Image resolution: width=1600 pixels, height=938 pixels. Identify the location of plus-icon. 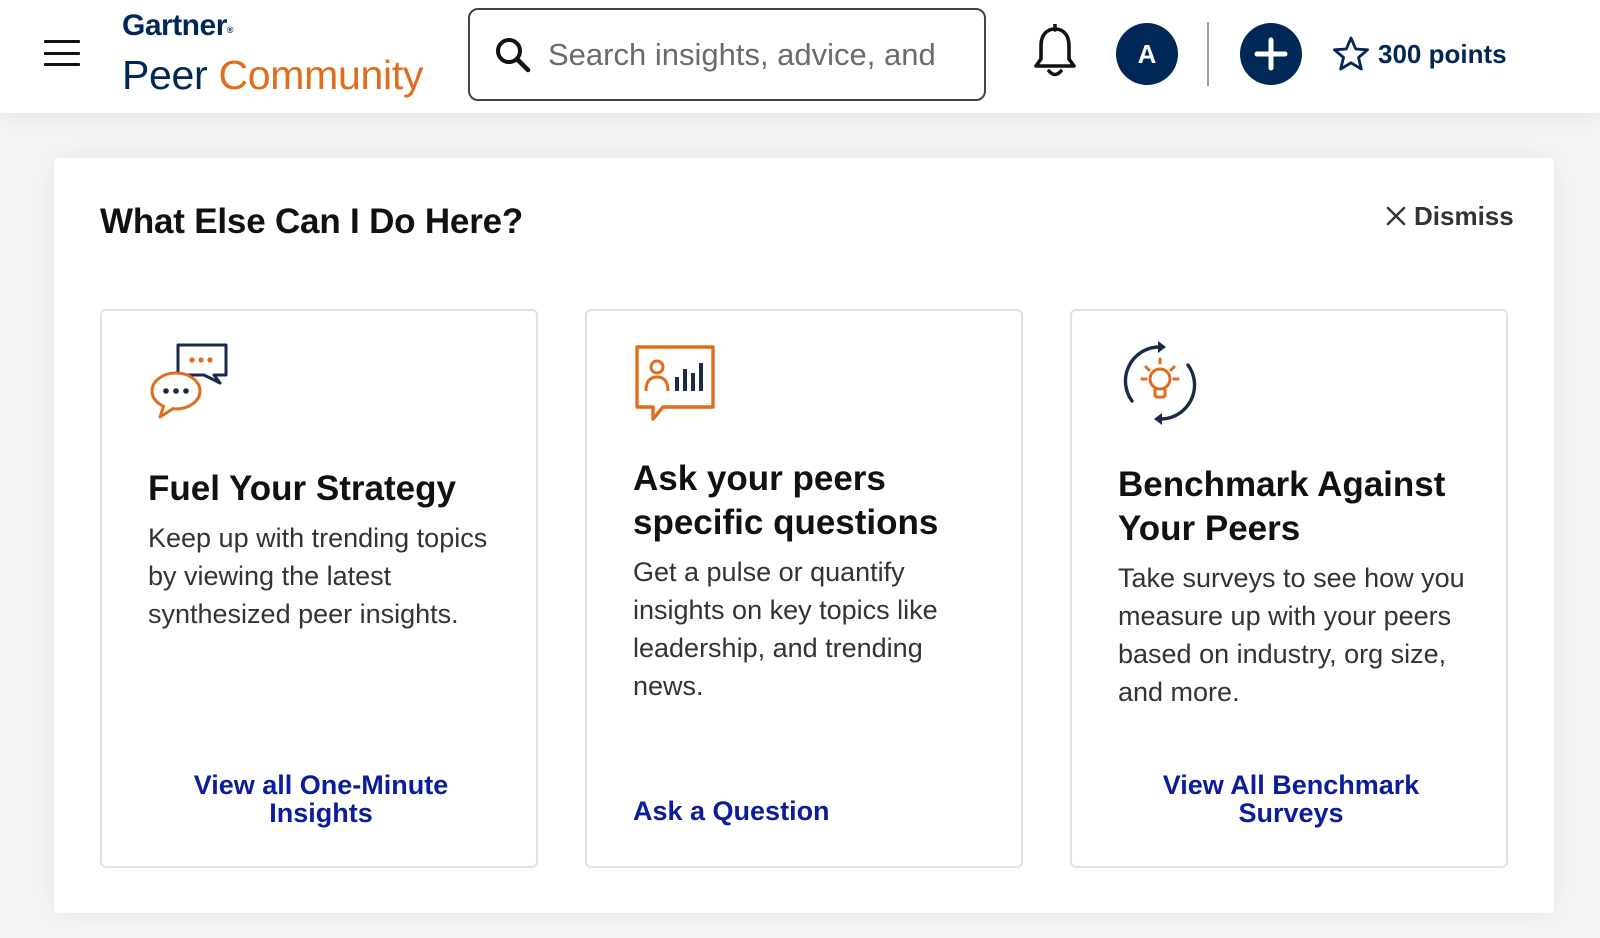
(1271, 54).